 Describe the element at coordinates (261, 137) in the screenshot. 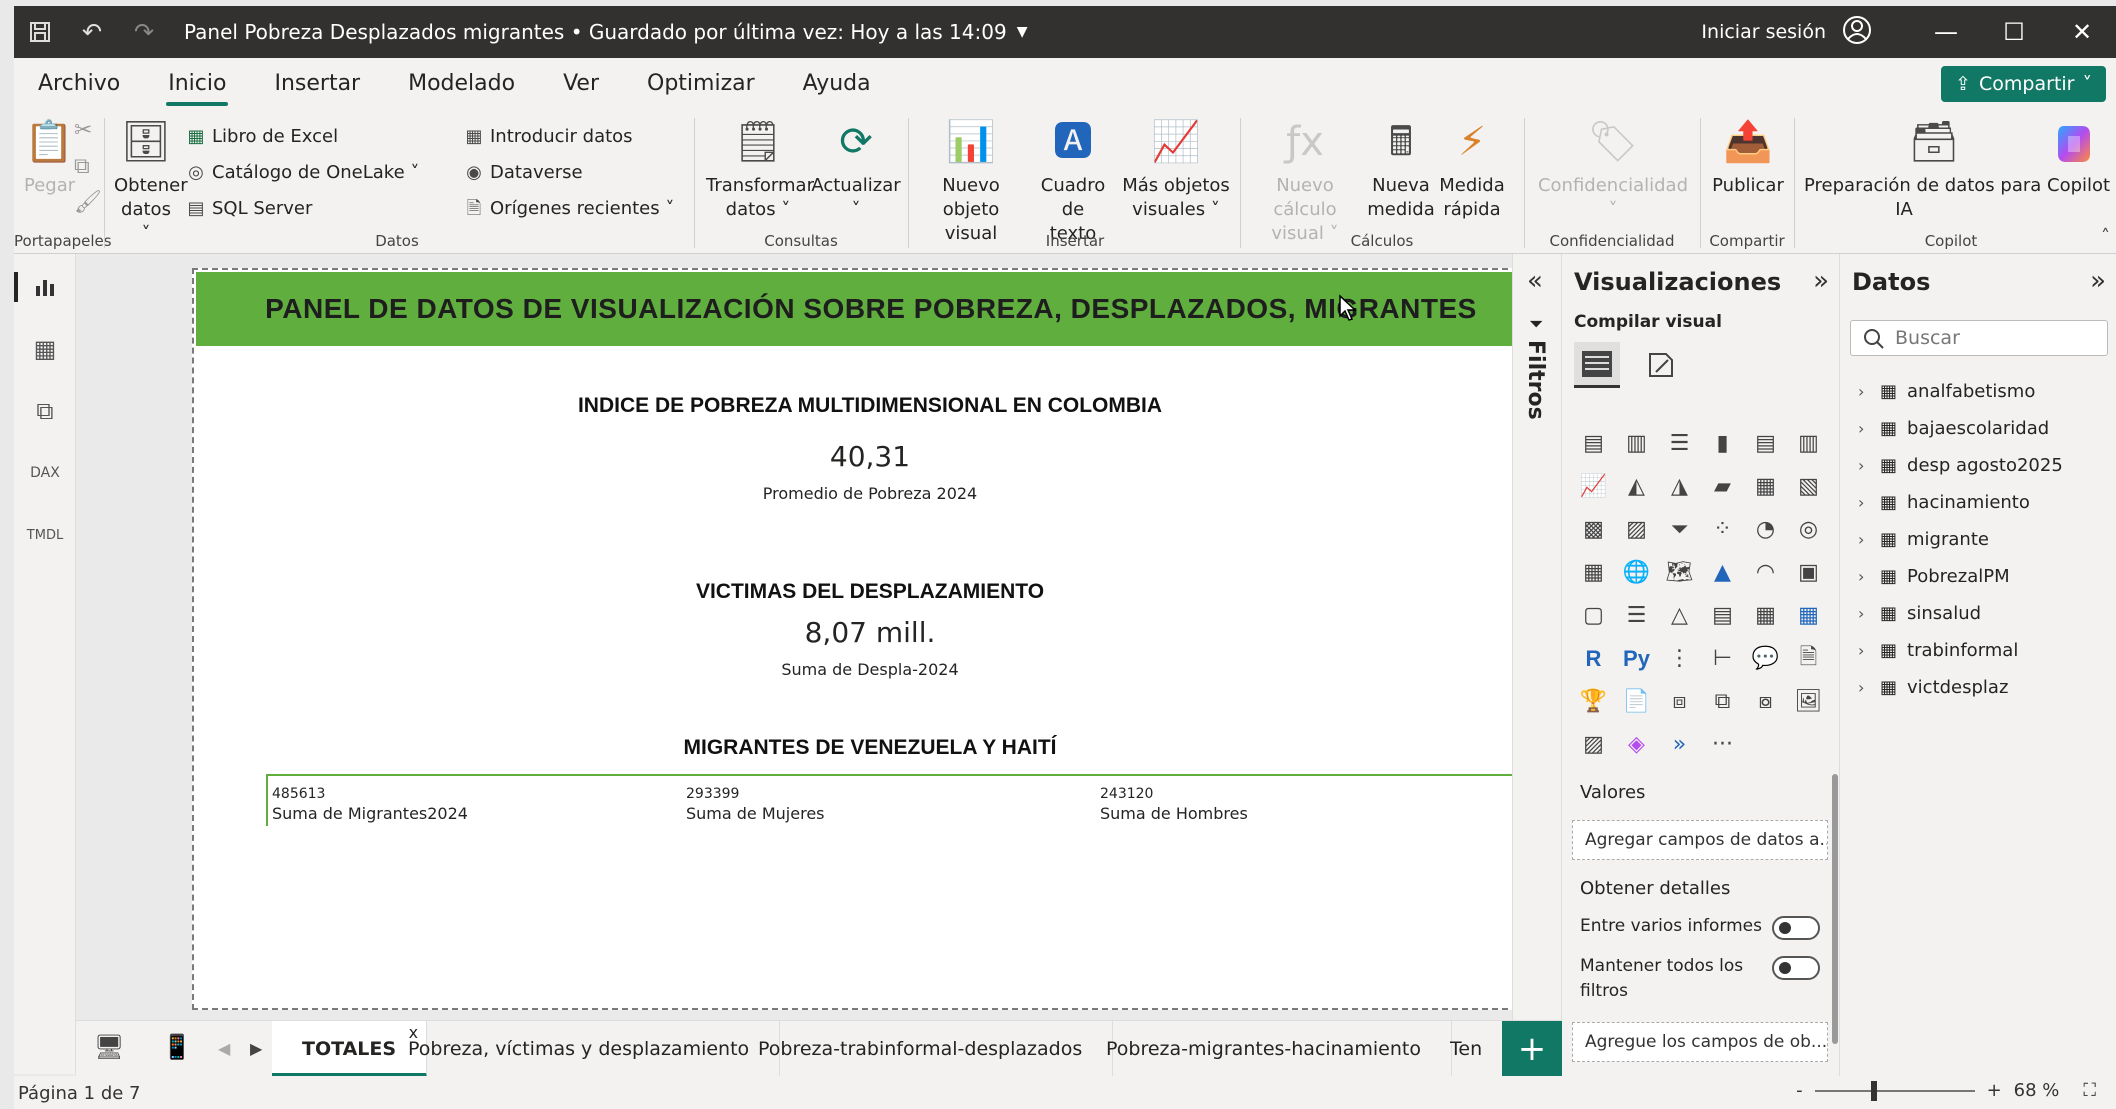

I see `excel-workbook-button: ▦ Libro de Excel` at that location.